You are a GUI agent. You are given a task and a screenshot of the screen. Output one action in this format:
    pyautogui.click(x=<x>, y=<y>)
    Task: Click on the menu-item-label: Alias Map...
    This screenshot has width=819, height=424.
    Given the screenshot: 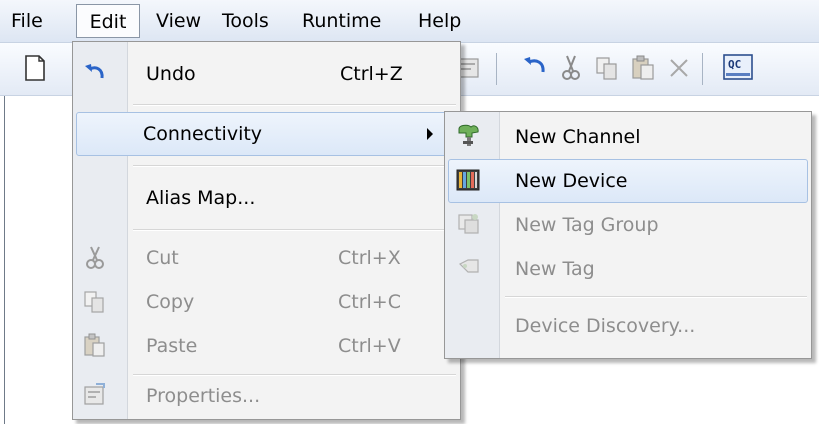 What is the action you would take?
    pyautogui.click(x=201, y=198)
    